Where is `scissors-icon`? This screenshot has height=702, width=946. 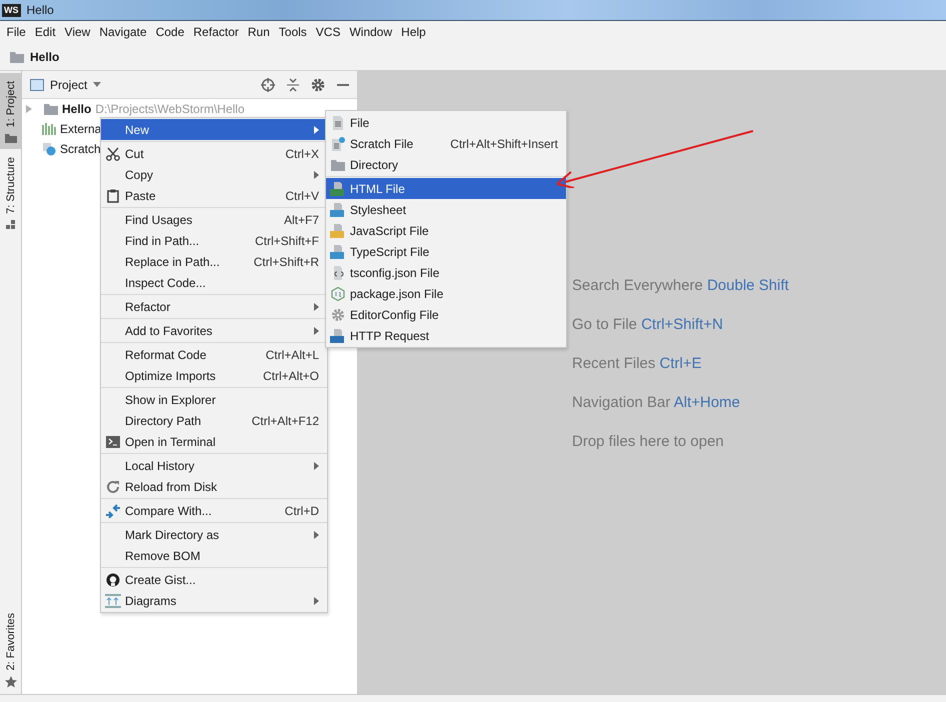
scissors-icon is located at coordinates (113, 153).